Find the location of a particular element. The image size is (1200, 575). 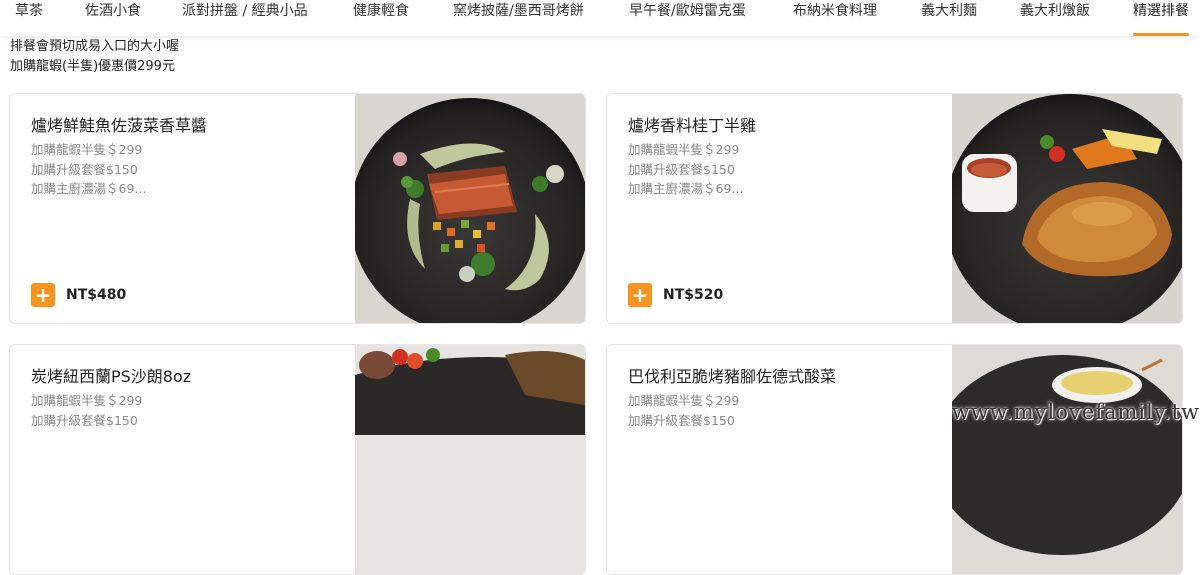

category-tab-party-platters: 派對拼盤 / 經典小品 is located at coordinates (245, 18).